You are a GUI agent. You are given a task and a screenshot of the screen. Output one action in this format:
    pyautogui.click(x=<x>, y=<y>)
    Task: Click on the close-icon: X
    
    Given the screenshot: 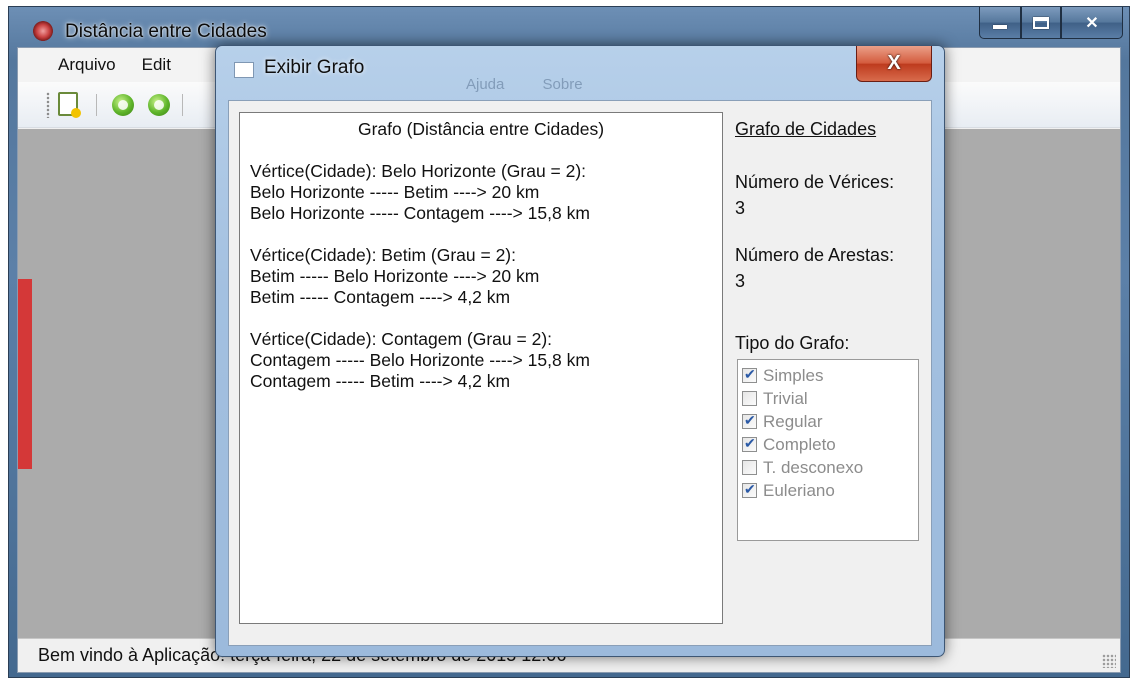 What is the action you would take?
    pyautogui.click(x=894, y=63)
    